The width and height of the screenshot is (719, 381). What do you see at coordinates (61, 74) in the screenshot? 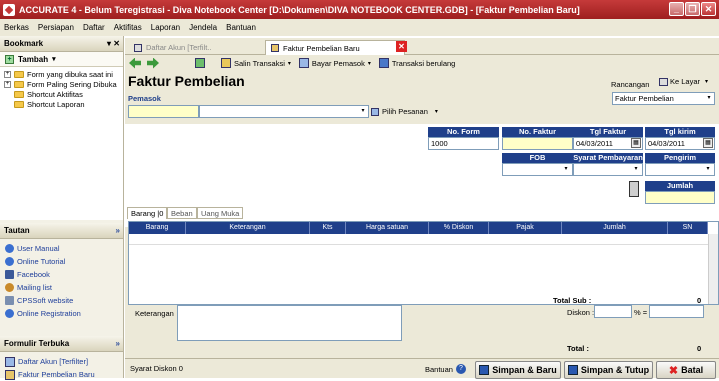
I see `tree-item-form-dibuka: + Form yang dibuka saat ini` at bounding box center [61, 74].